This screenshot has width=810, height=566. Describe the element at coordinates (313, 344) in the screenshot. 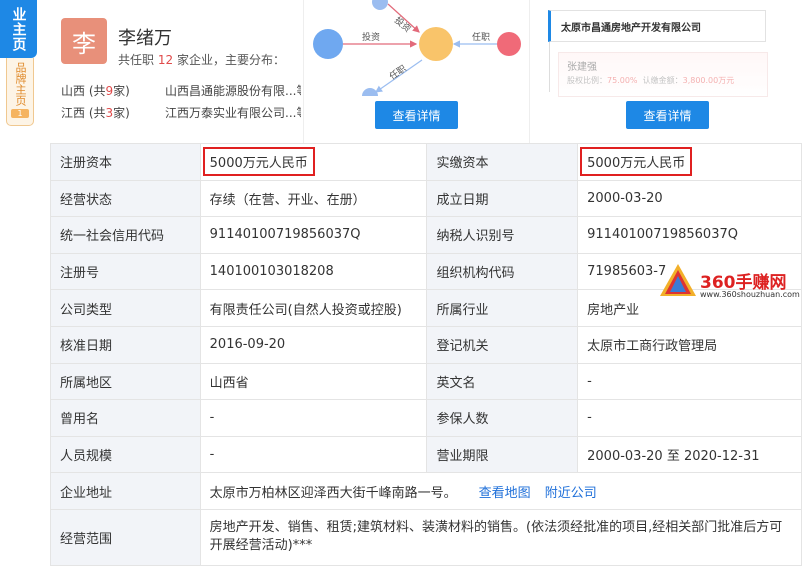

I see `field-value: 2016-09-20` at that location.